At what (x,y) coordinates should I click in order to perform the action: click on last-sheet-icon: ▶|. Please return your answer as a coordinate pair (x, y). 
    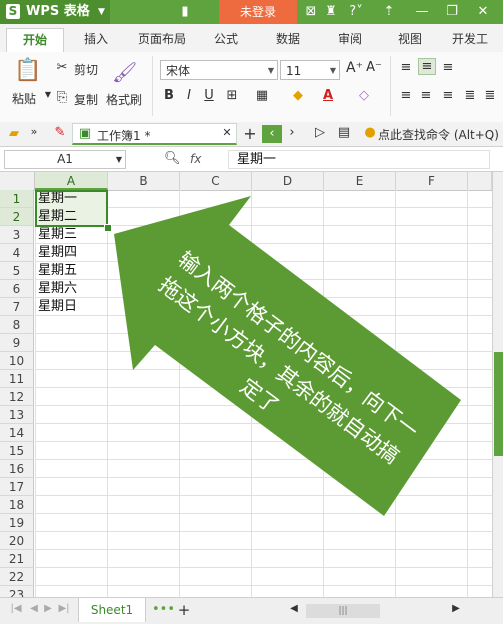
    Looking at the image, I should click on (64, 608).